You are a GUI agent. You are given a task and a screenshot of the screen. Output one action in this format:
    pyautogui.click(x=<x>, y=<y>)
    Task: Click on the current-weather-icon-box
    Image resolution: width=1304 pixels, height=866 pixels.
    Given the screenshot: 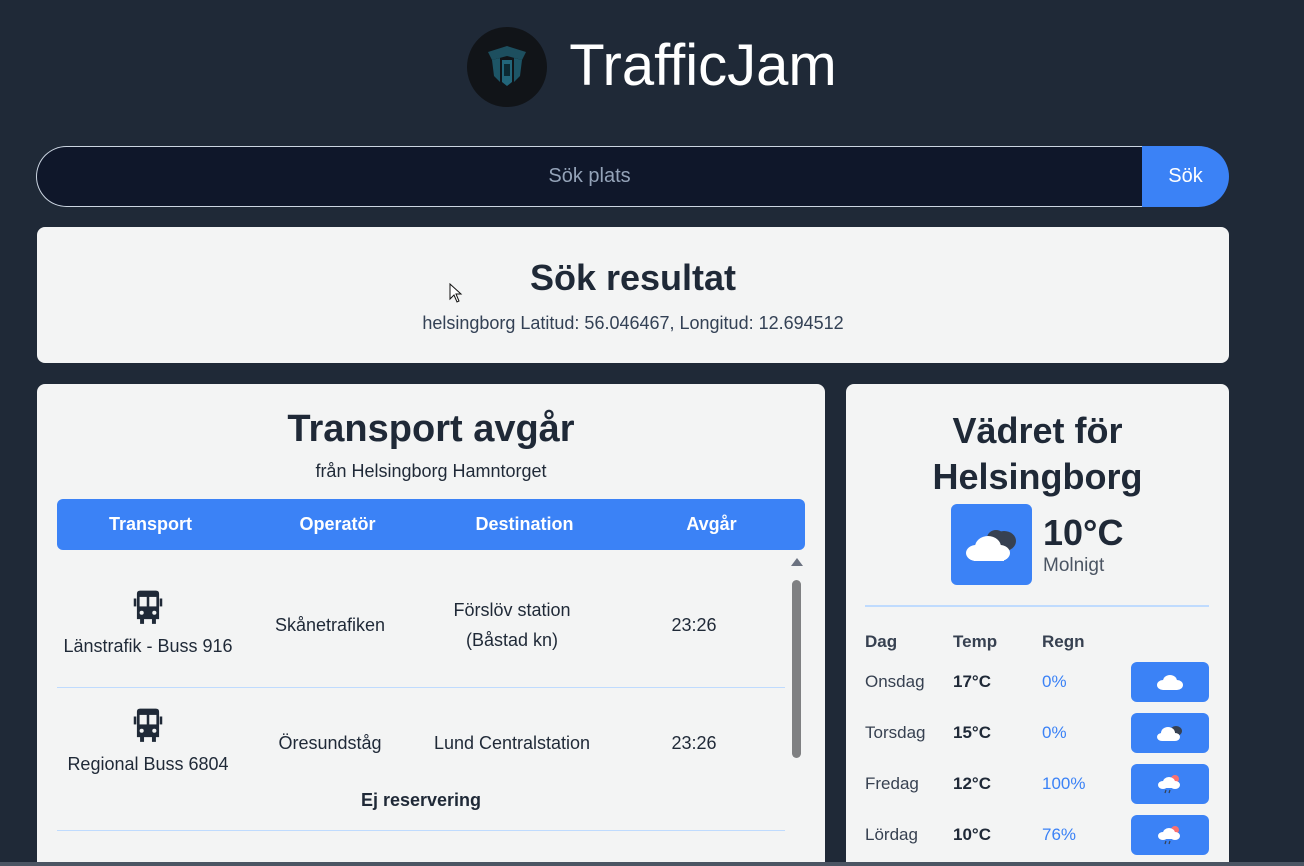 What is the action you would take?
    pyautogui.click(x=991, y=544)
    